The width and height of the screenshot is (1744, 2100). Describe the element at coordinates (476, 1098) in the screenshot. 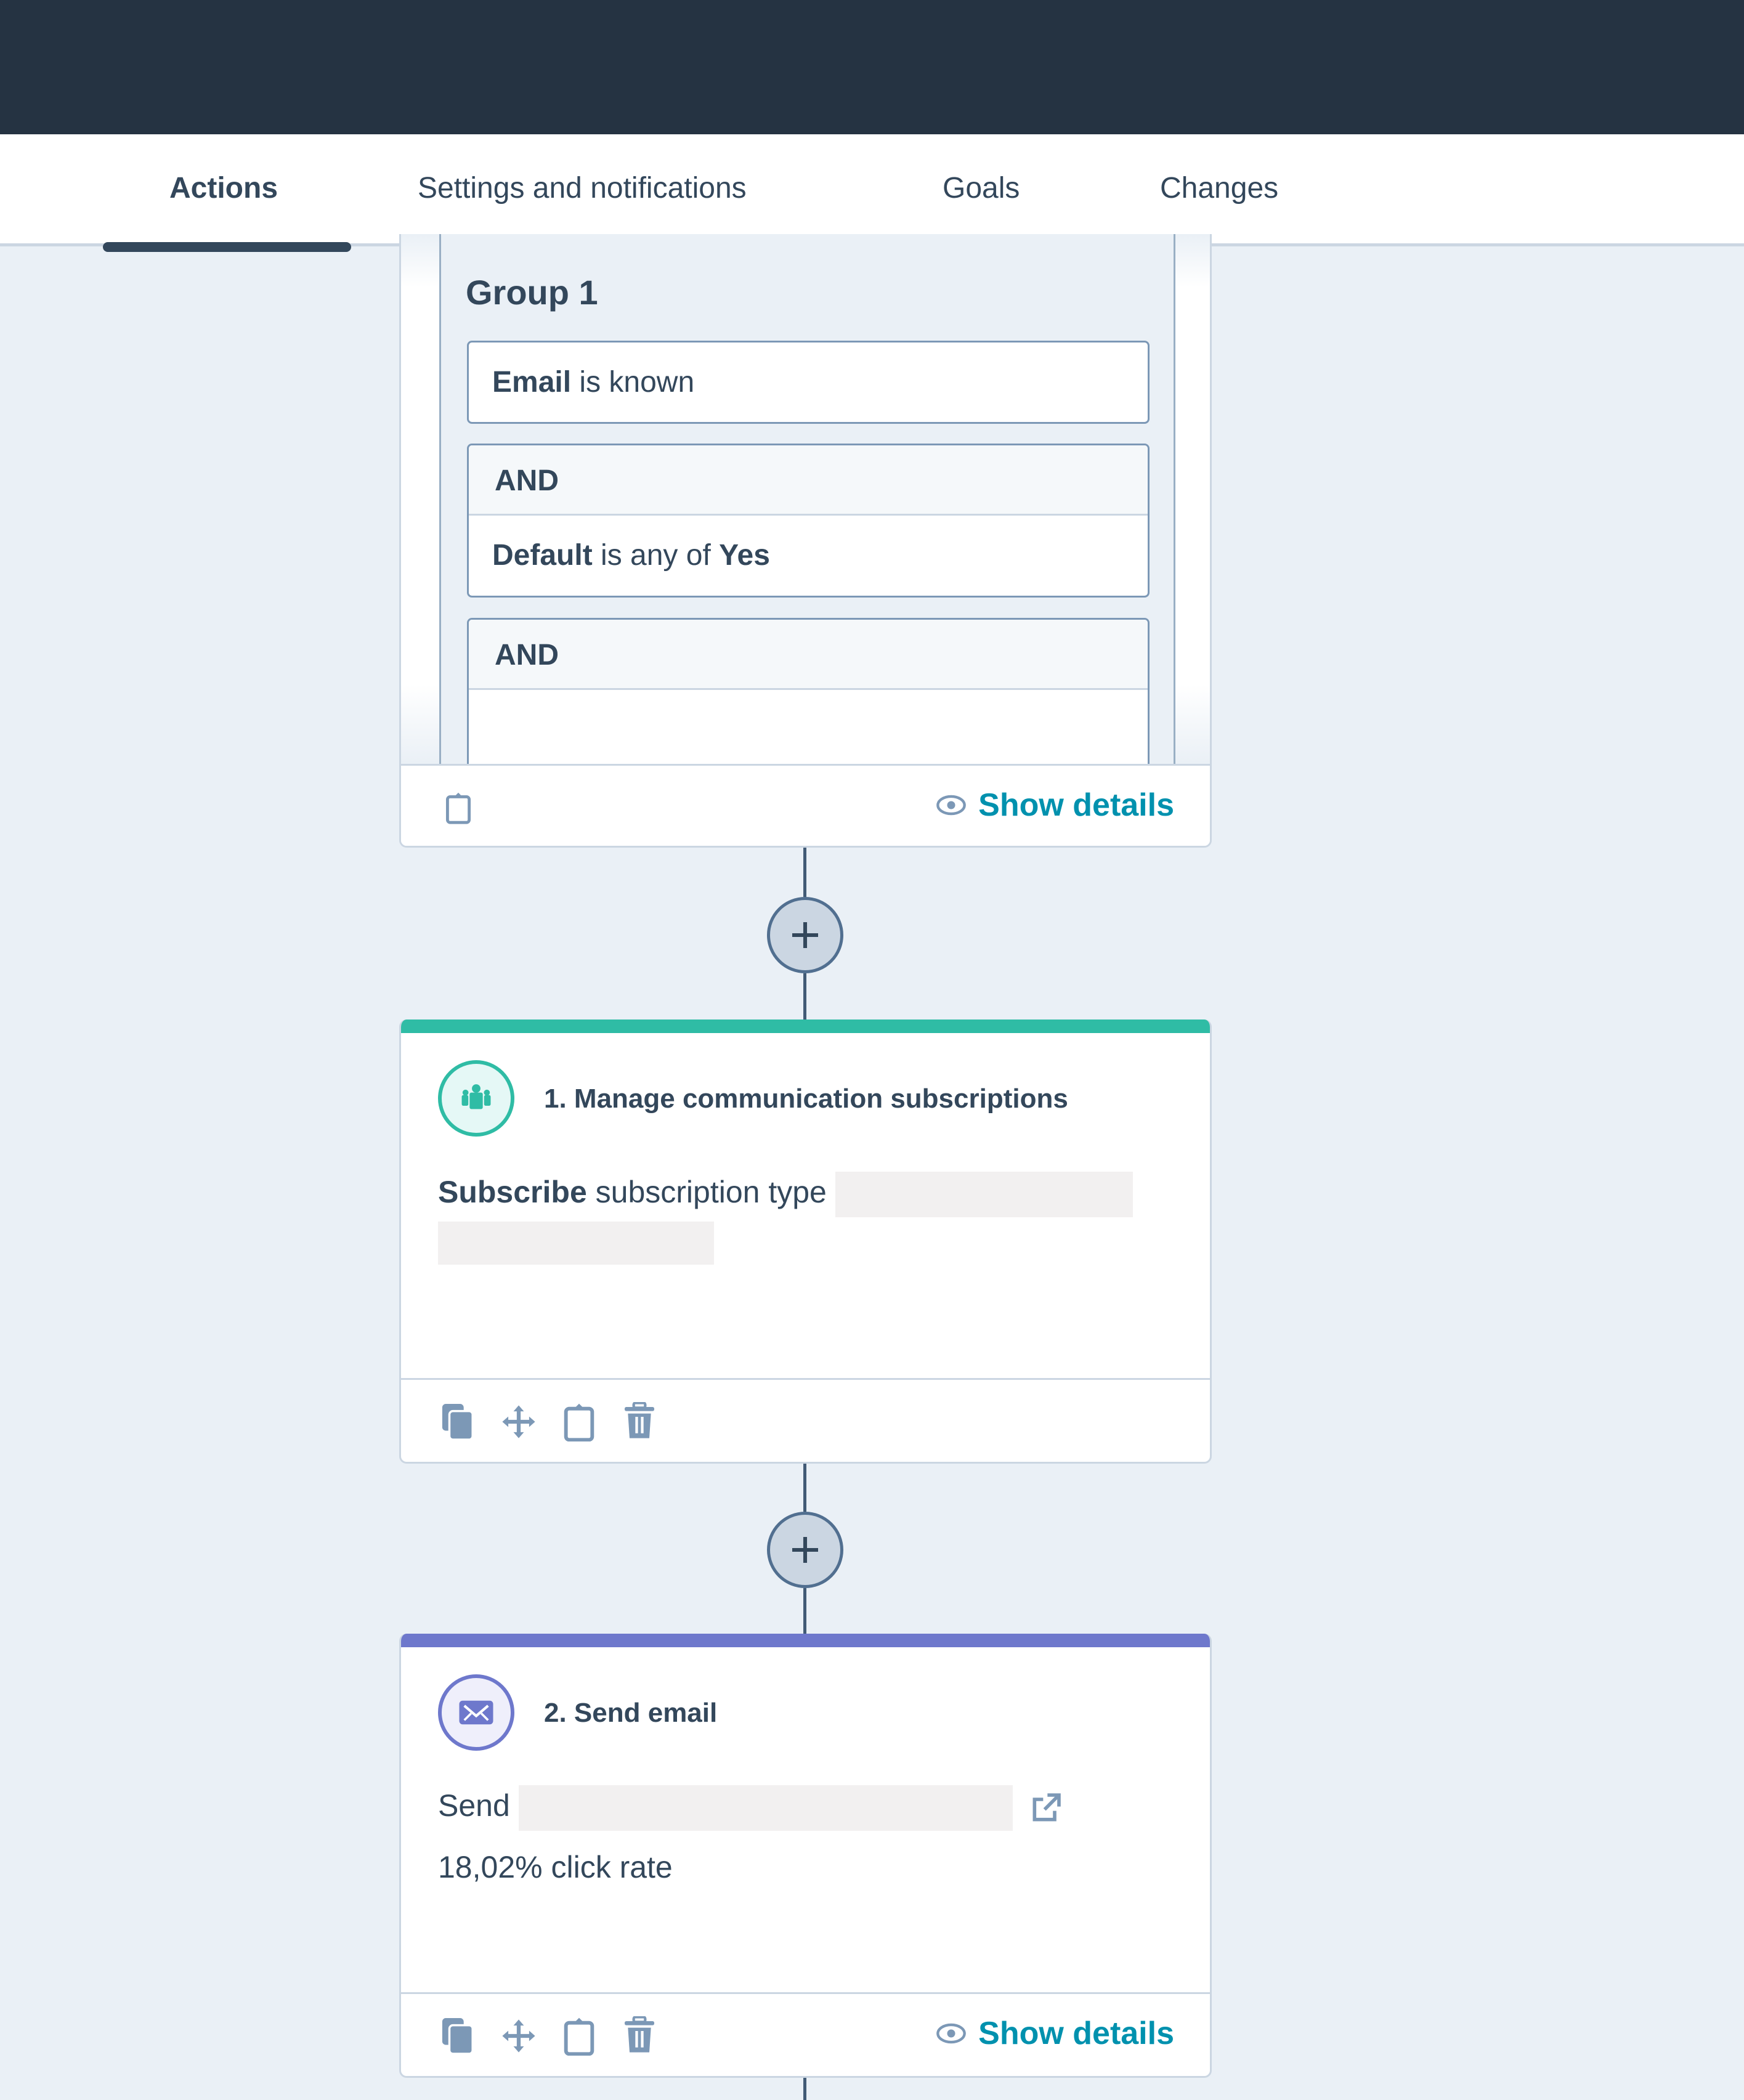

I see `people-group-icon` at that location.